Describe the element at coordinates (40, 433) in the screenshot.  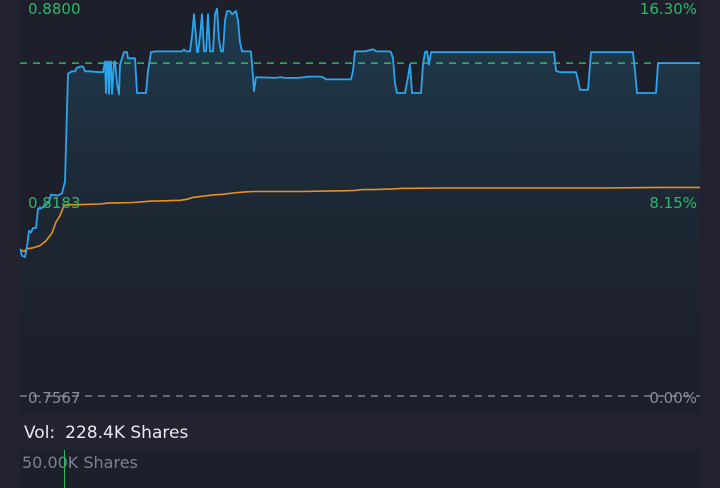
I see `volume-label: Vol:` at that location.